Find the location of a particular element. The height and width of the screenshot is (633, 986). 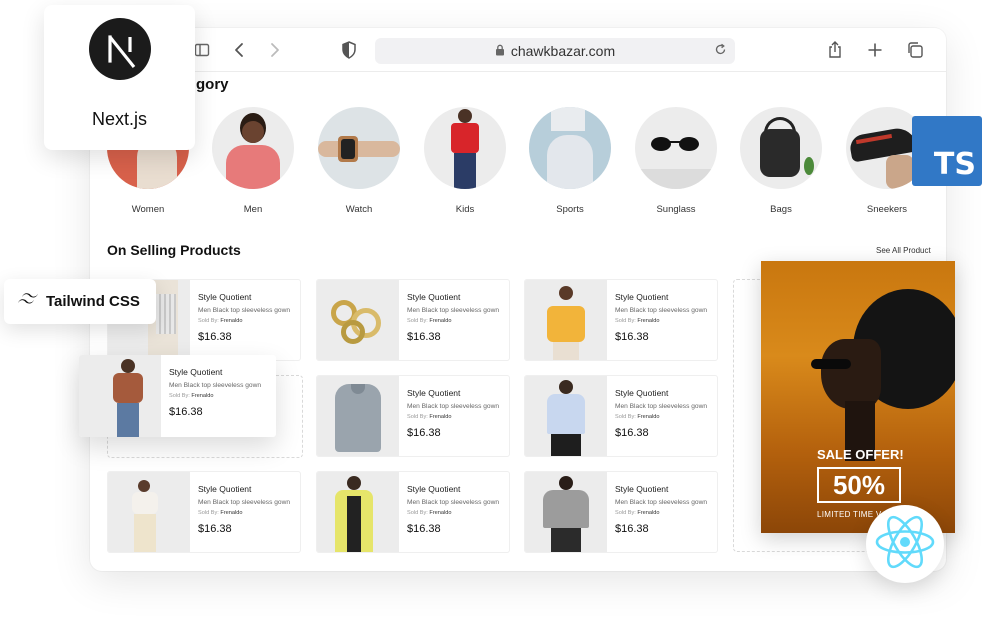

category-title: gory is located at coordinates (212, 84).